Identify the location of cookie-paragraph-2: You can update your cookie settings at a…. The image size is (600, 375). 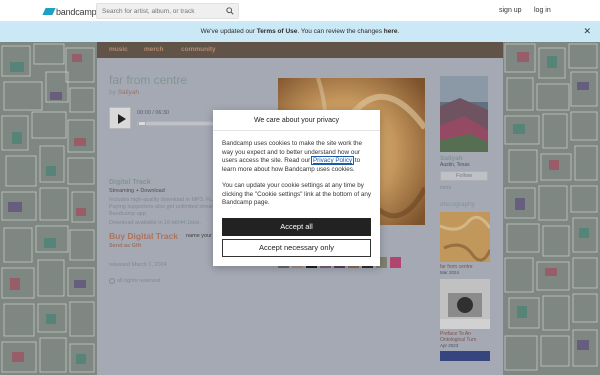
(297, 194).